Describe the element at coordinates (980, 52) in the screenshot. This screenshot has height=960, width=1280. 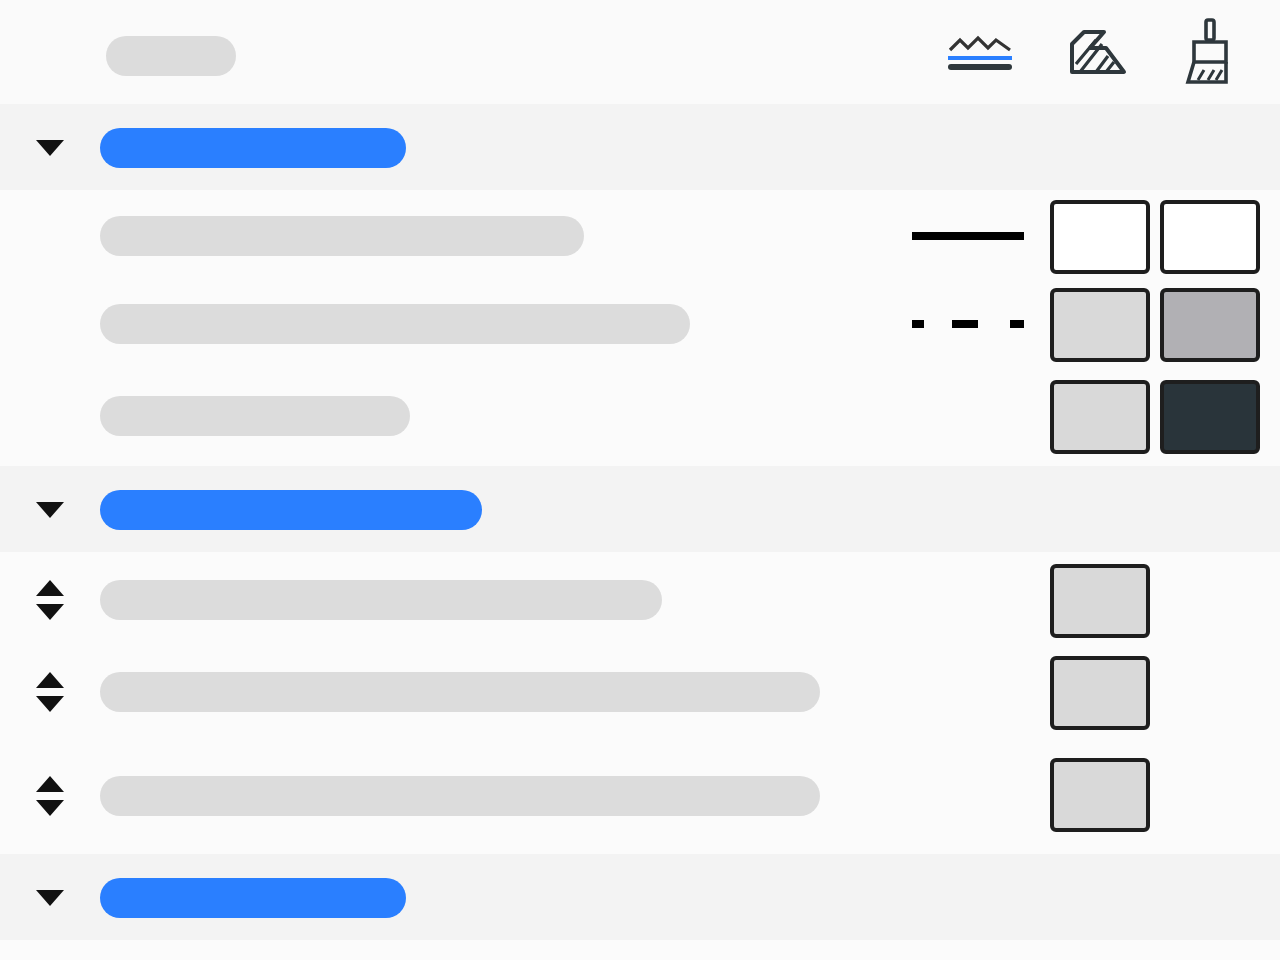
I see `line-style-icon` at that location.